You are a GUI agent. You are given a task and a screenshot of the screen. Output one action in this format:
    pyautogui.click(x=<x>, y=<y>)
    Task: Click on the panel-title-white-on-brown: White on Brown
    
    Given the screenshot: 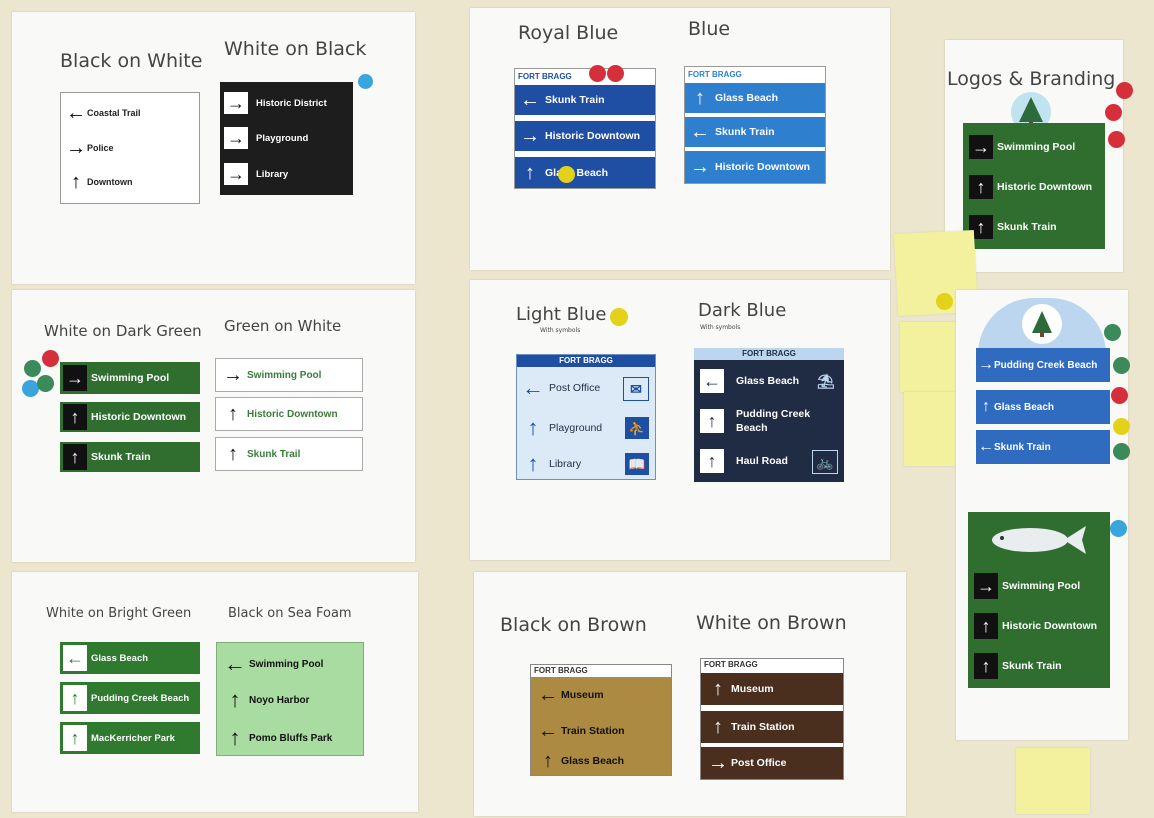 What is the action you would take?
    pyautogui.click(x=771, y=623)
    